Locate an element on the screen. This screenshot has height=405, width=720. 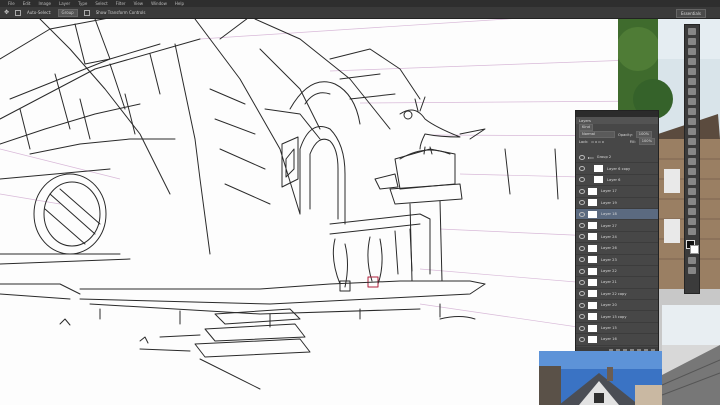
layer-row: Layer 21 is located at coordinates (617, 283).